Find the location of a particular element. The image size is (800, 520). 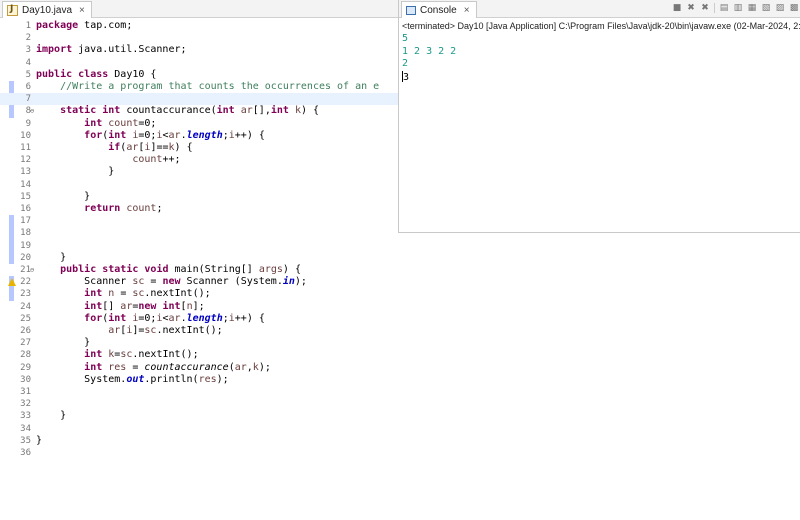

code-line: 1 package tap.com; is located at coordinates (200, 26).